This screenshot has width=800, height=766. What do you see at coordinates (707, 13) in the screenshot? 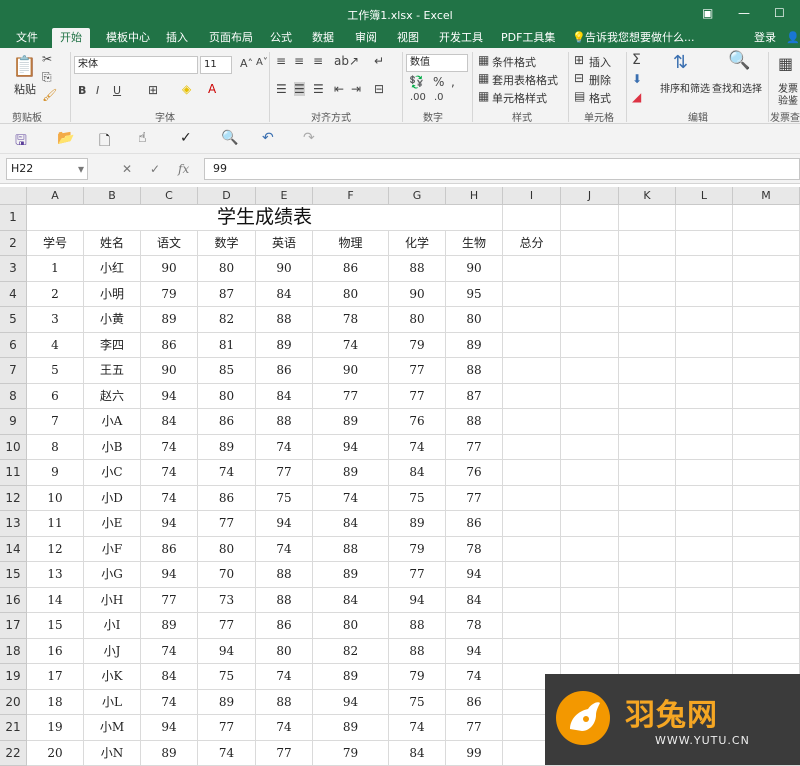
I see `ribbon-display-icon: ▣` at bounding box center [707, 13].